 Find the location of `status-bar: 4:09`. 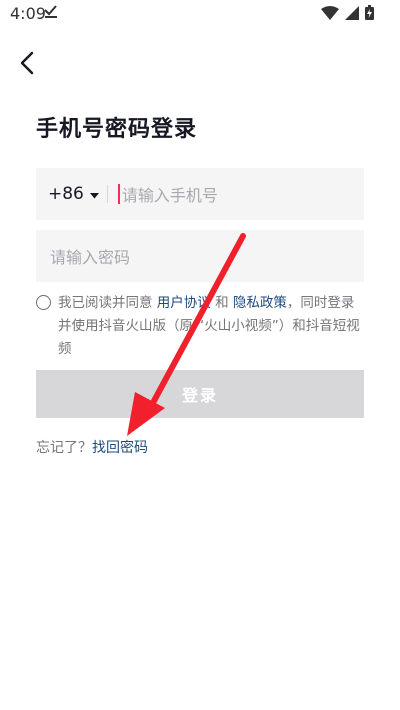

status-bar: 4:09 is located at coordinates (200, 15).